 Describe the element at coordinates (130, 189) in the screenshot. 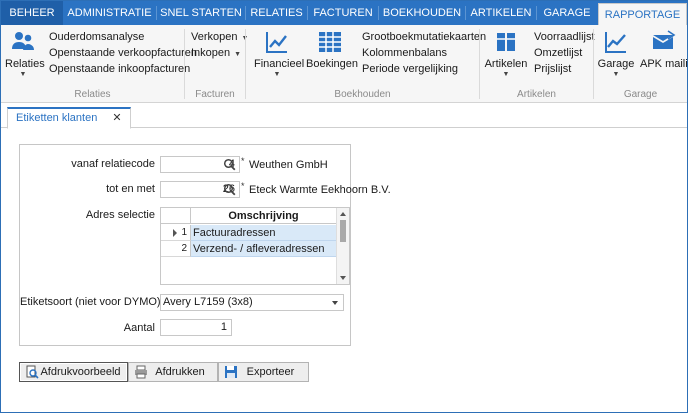

I see `tot-en-met-label: tot en met` at that location.